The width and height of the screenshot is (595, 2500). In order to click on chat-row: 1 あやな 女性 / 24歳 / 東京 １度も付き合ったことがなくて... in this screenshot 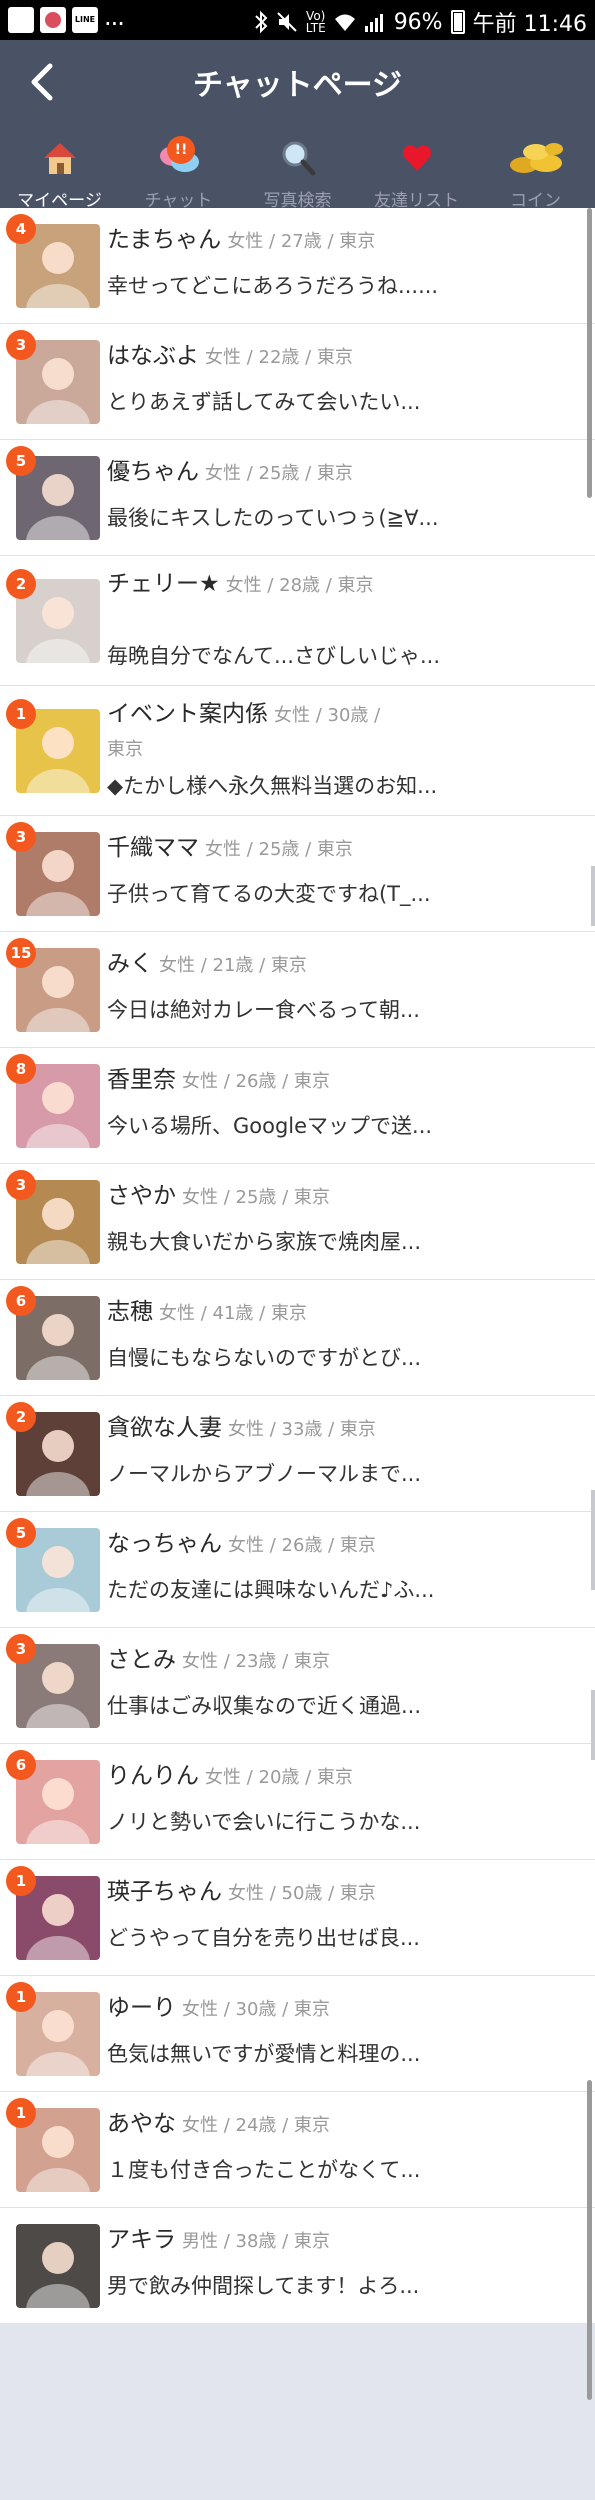, I will do `click(297, 2150)`.